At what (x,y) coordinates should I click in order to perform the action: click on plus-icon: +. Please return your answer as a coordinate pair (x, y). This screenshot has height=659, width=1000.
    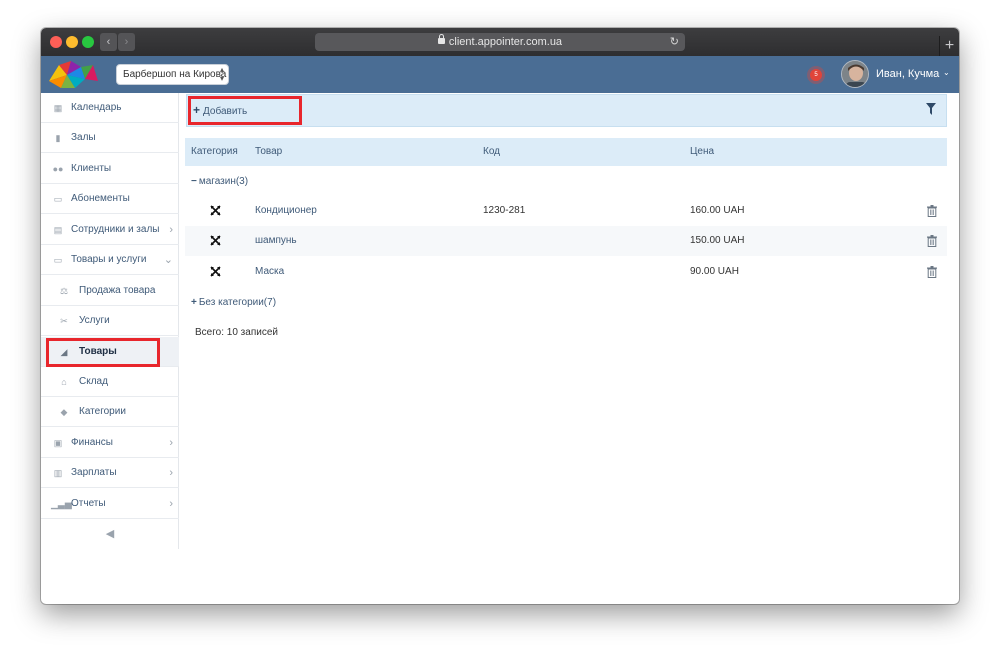
    Looking at the image, I should click on (194, 302).